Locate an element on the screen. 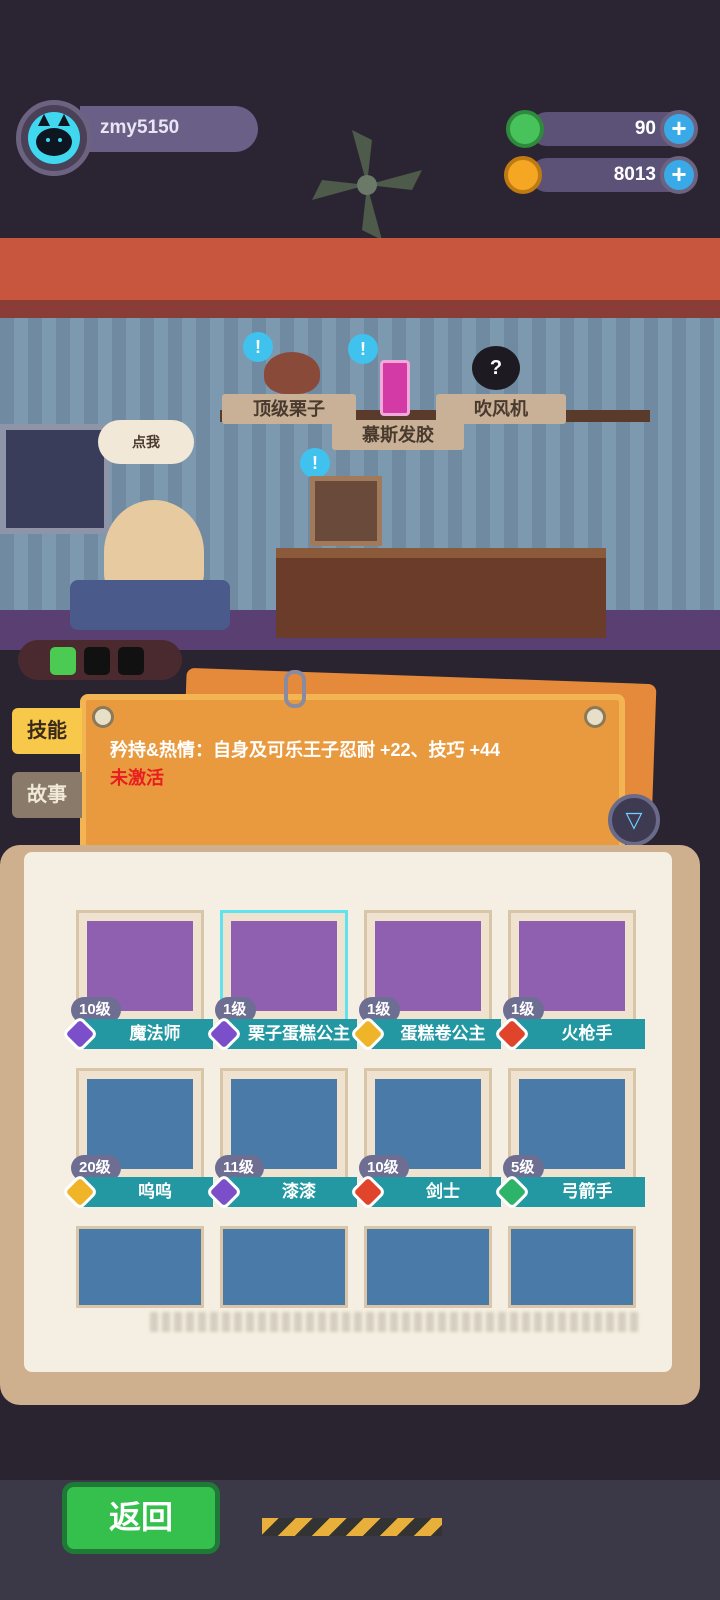 Image resolution: width=720 pixels, height=1600 pixels. character-name: 栗子蛋糕公主 is located at coordinates (292, 1034).